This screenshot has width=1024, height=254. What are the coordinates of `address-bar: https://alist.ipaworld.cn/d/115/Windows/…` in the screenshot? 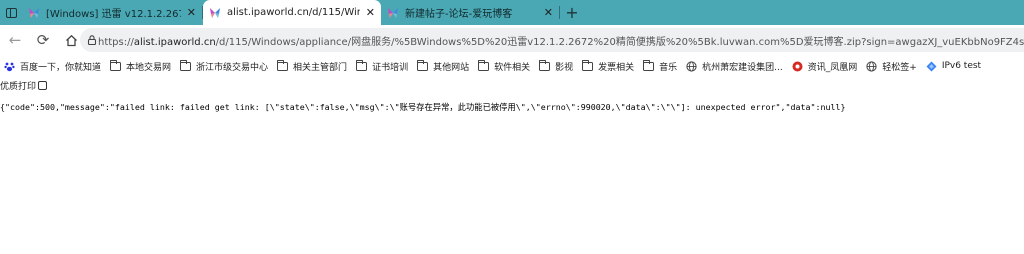 It's located at (552, 40).